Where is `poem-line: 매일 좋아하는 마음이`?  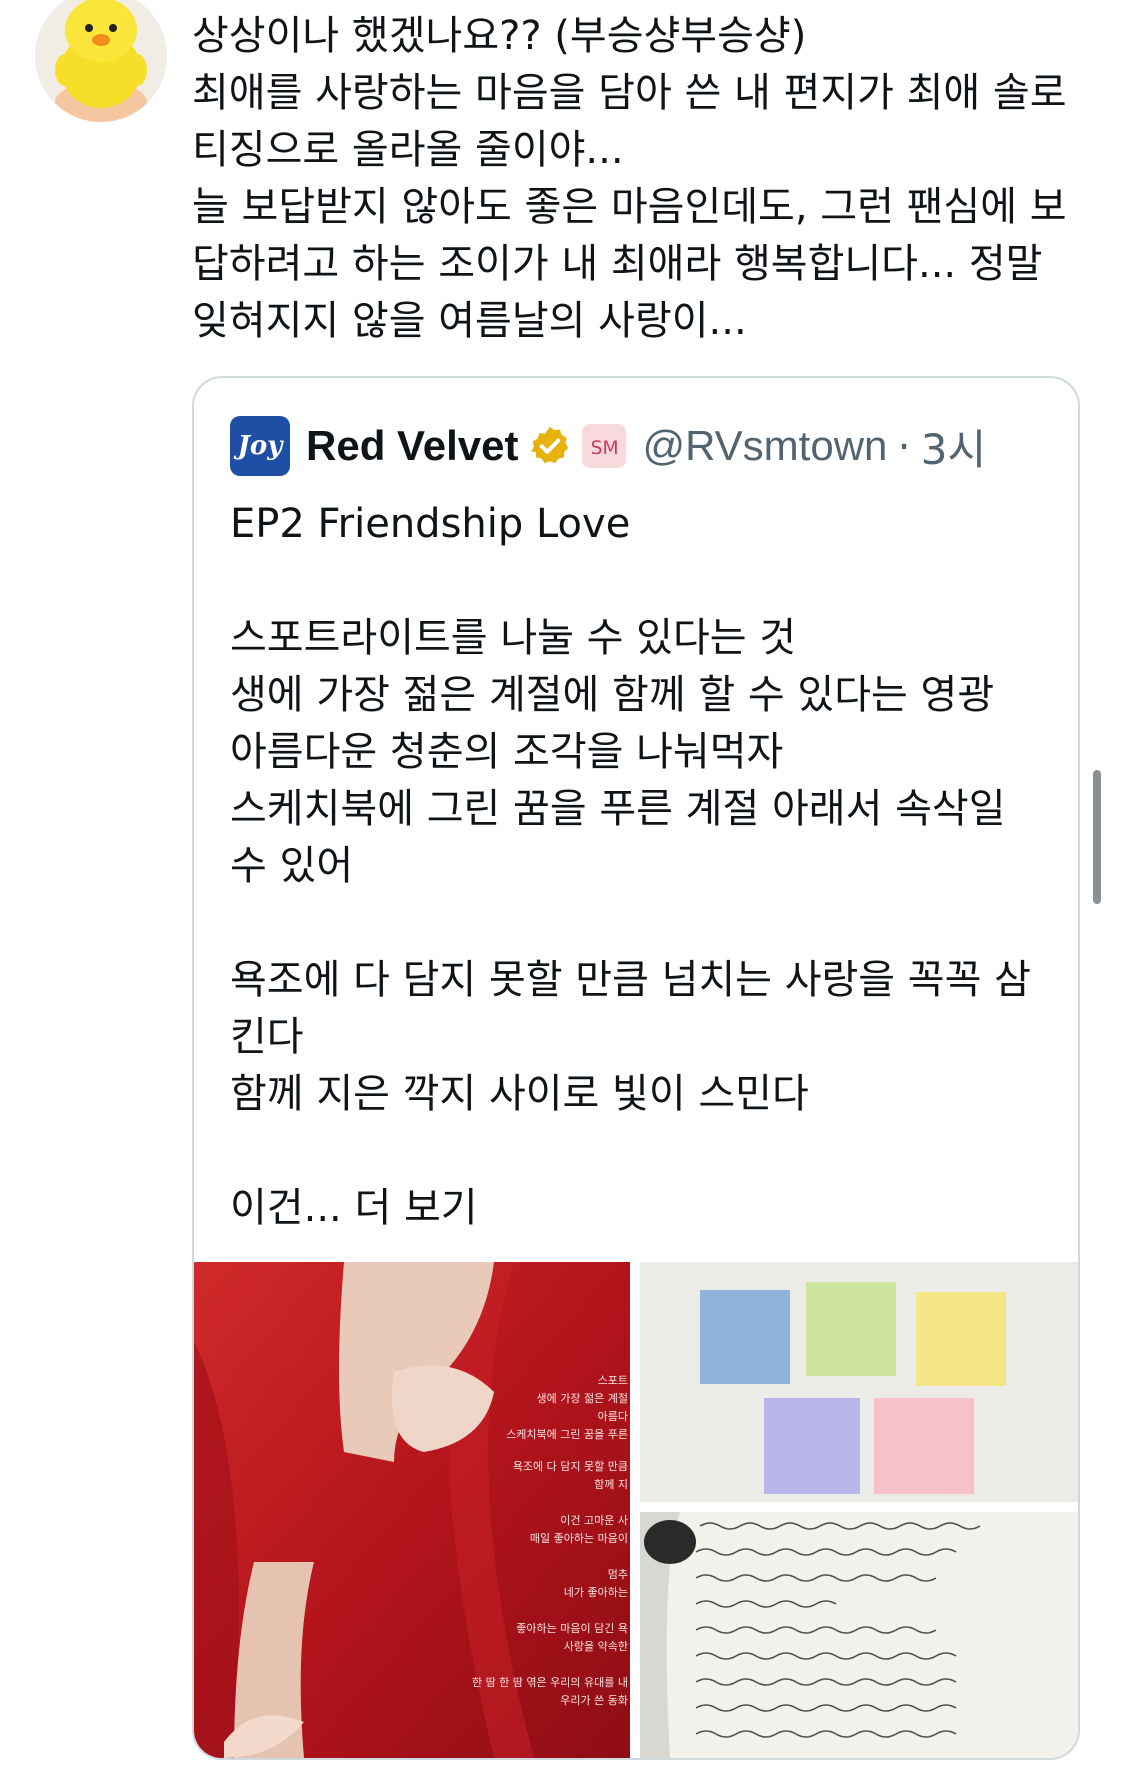
poem-line: 매일 좋아하는 마음이 is located at coordinates (578, 1538).